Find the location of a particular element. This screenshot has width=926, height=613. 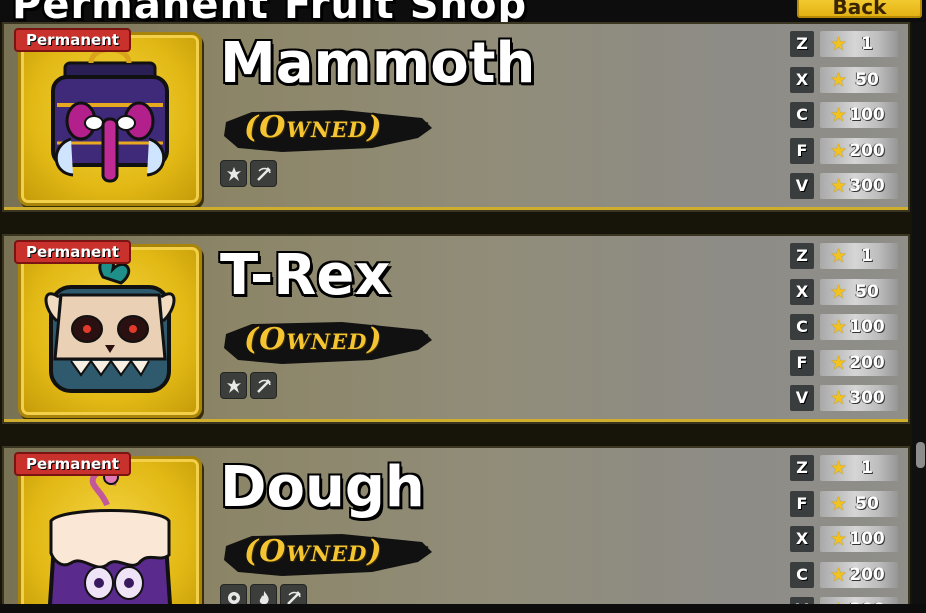

move-row: X ★ 100 is located at coordinates (846, 541).